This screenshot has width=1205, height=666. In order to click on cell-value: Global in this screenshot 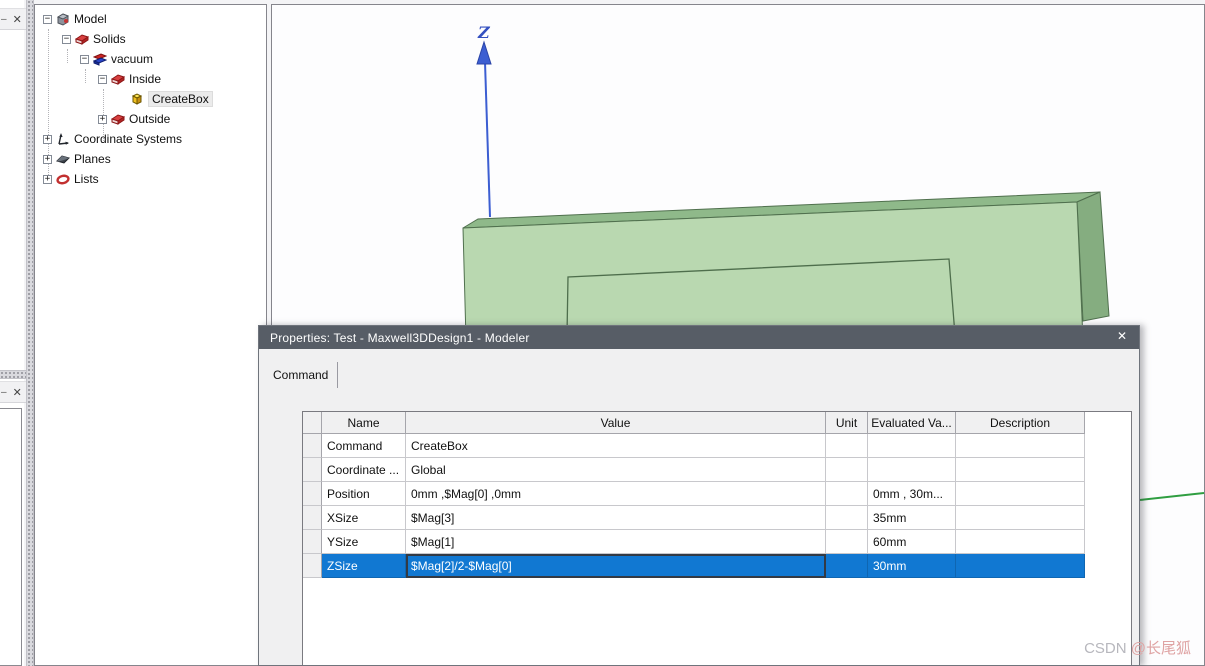, I will do `click(616, 470)`.